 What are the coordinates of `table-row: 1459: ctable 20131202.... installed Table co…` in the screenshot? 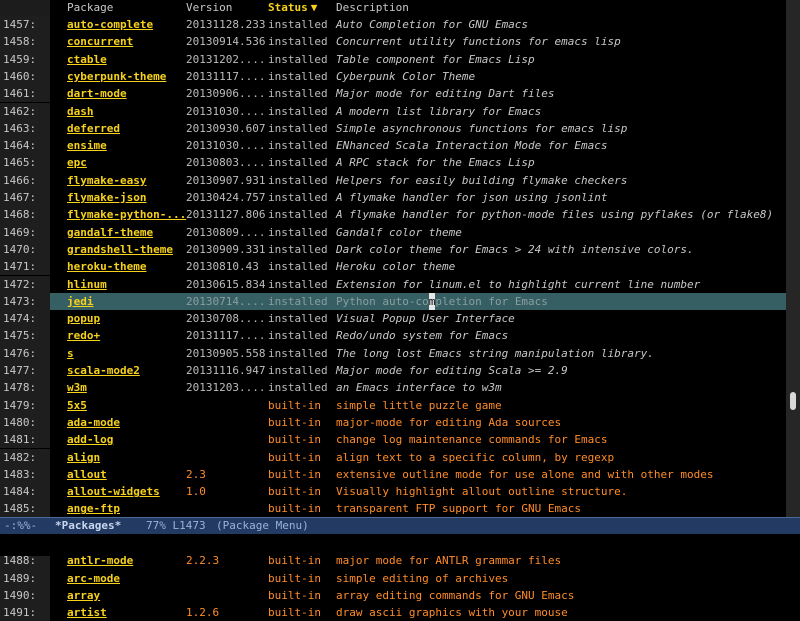 It's located at (393, 59).